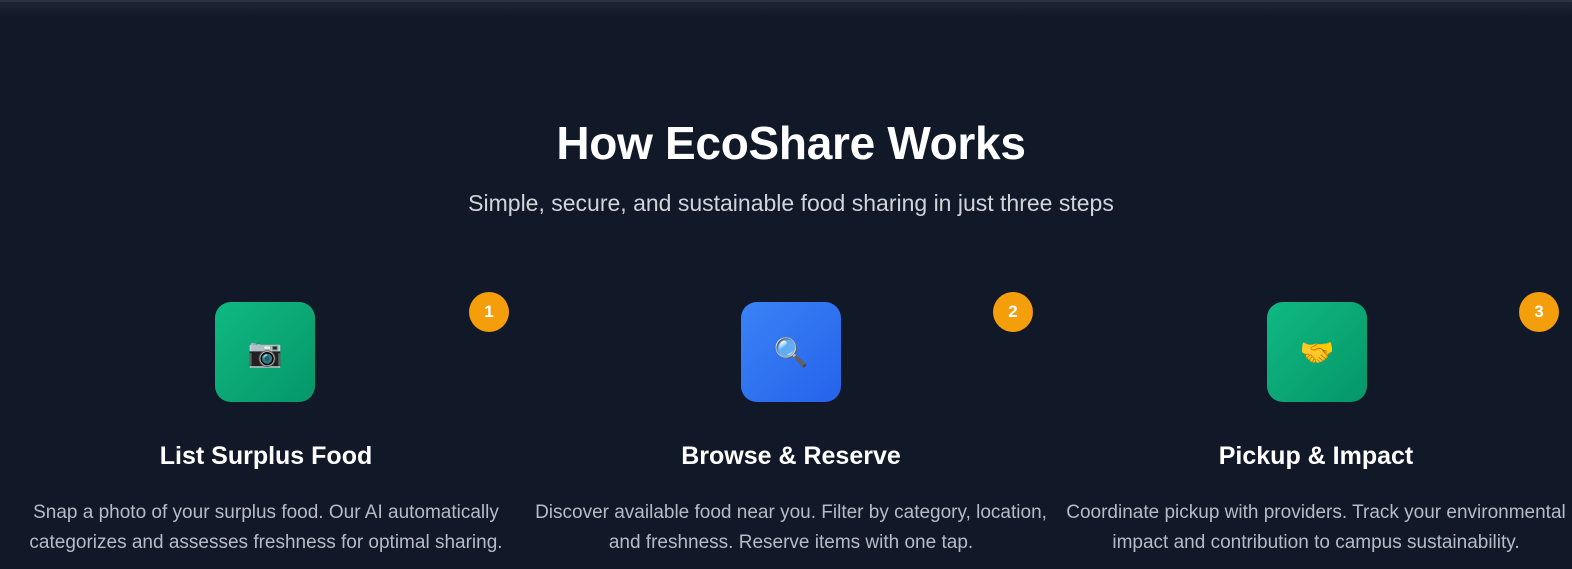 The width and height of the screenshot is (1572, 569). Describe the element at coordinates (266, 456) in the screenshot. I see `step-title: List Surplus Food` at that location.